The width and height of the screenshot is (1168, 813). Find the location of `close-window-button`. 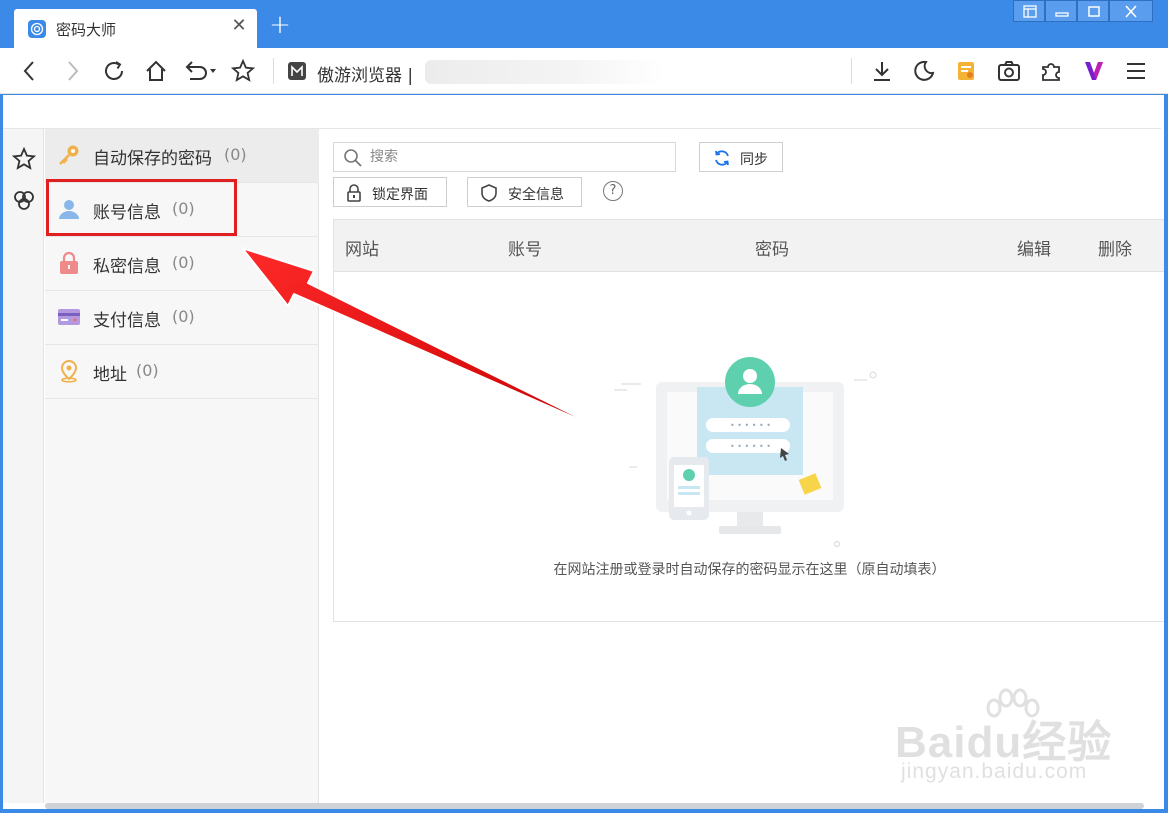

close-window-button is located at coordinates (1131, 11).